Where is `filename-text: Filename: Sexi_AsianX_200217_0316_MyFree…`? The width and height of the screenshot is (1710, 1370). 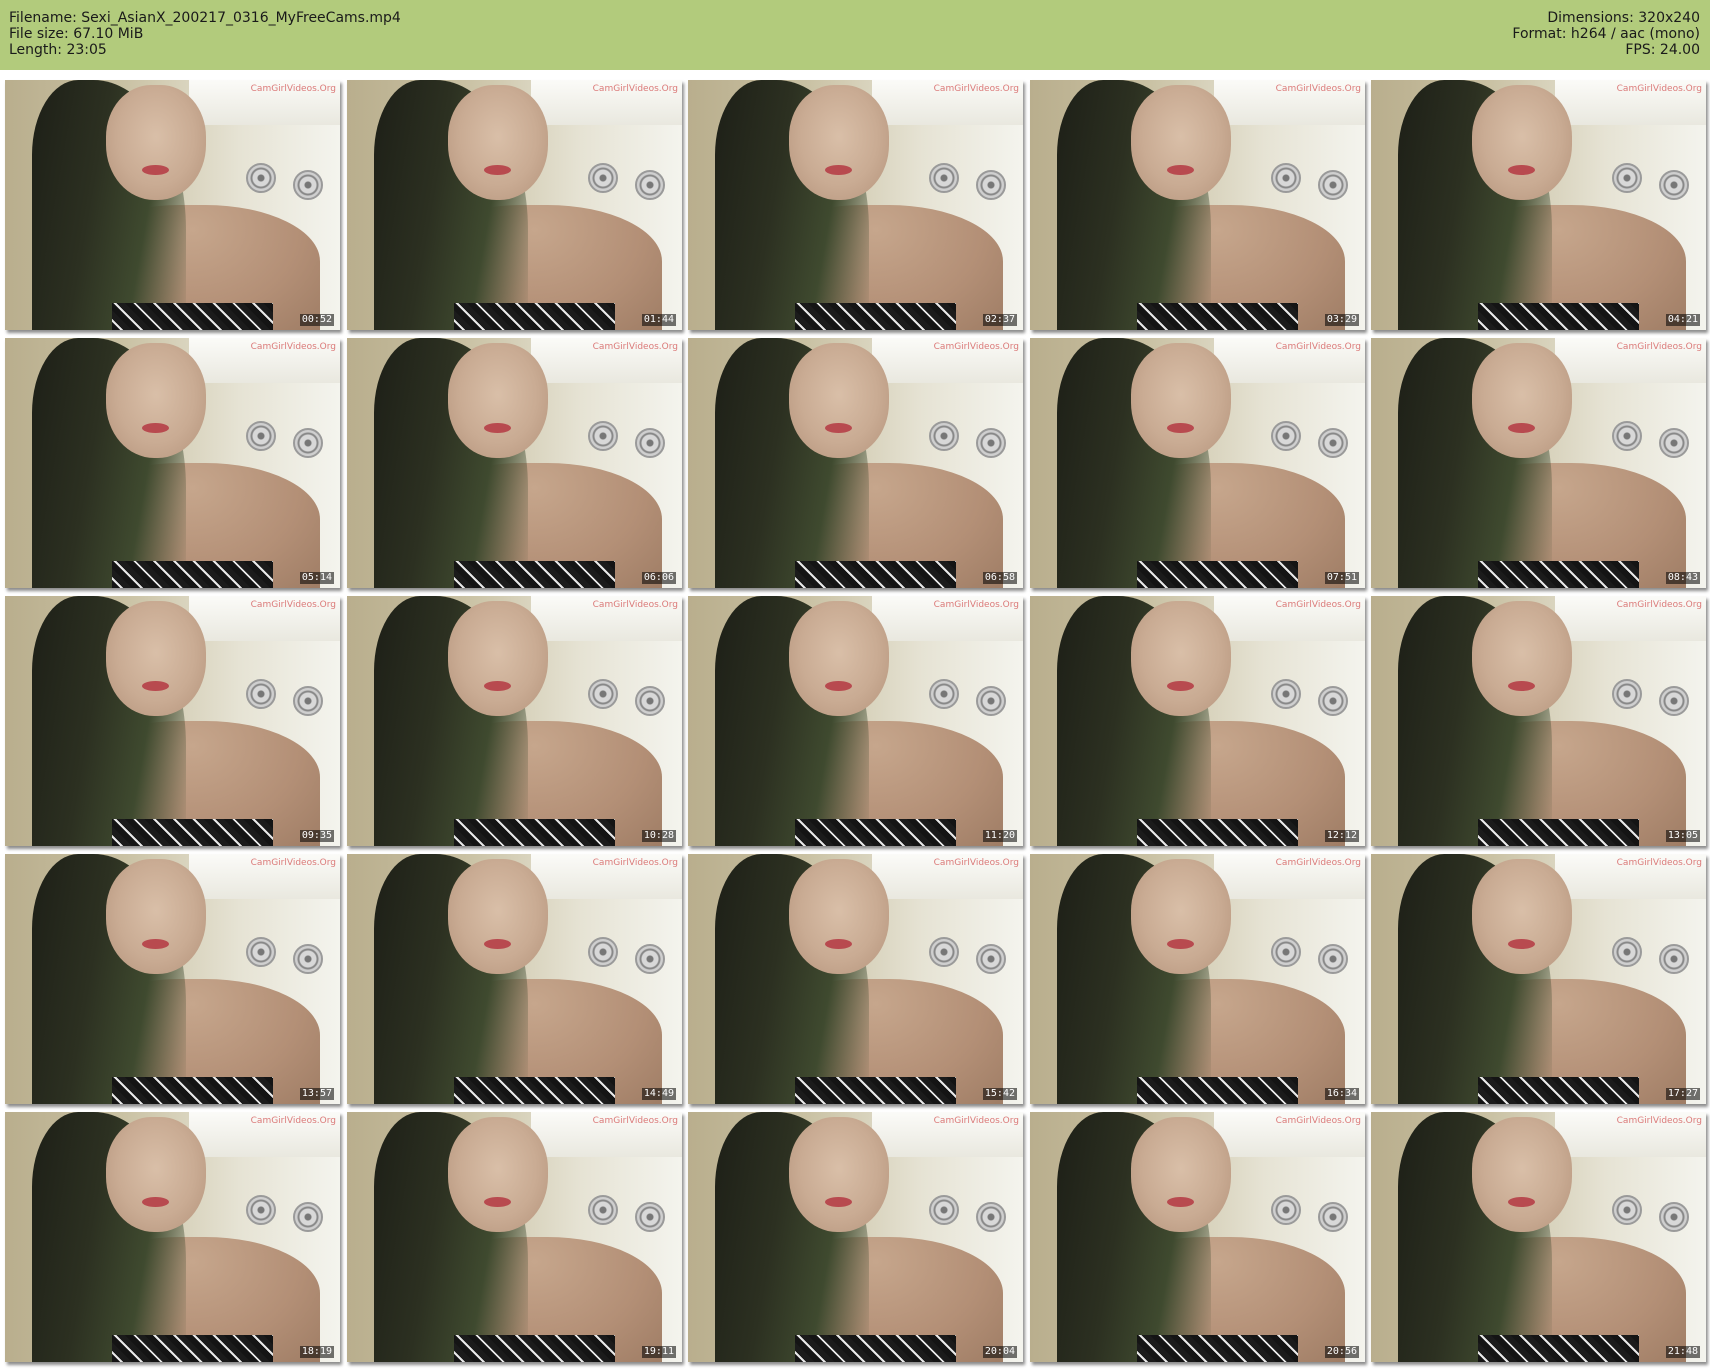 filename-text: Filename: Sexi_AsianX_200217_0316_MyFree… is located at coordinates (205, 18).